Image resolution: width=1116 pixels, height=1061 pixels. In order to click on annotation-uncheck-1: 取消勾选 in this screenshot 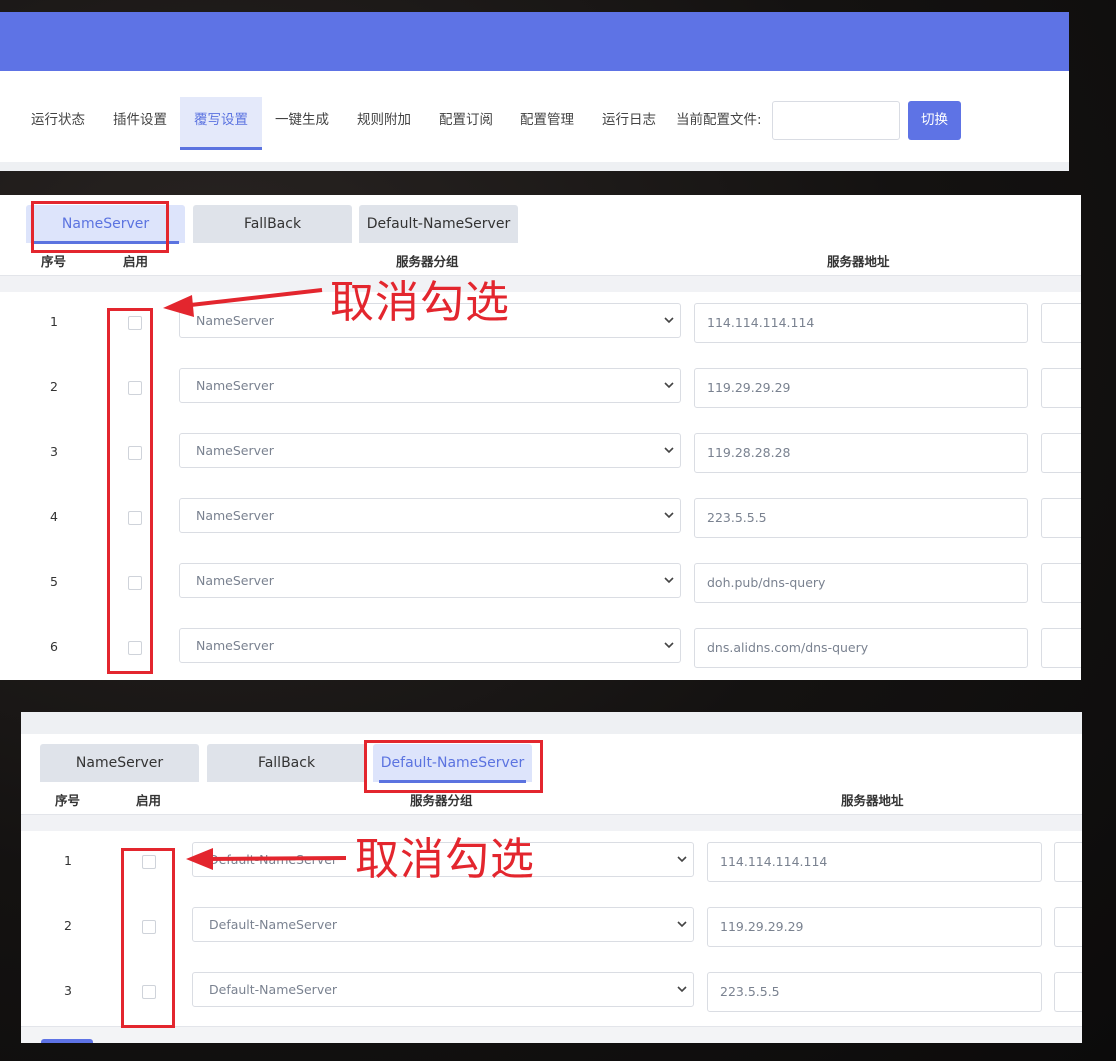, I will do `click(420, 302)`.